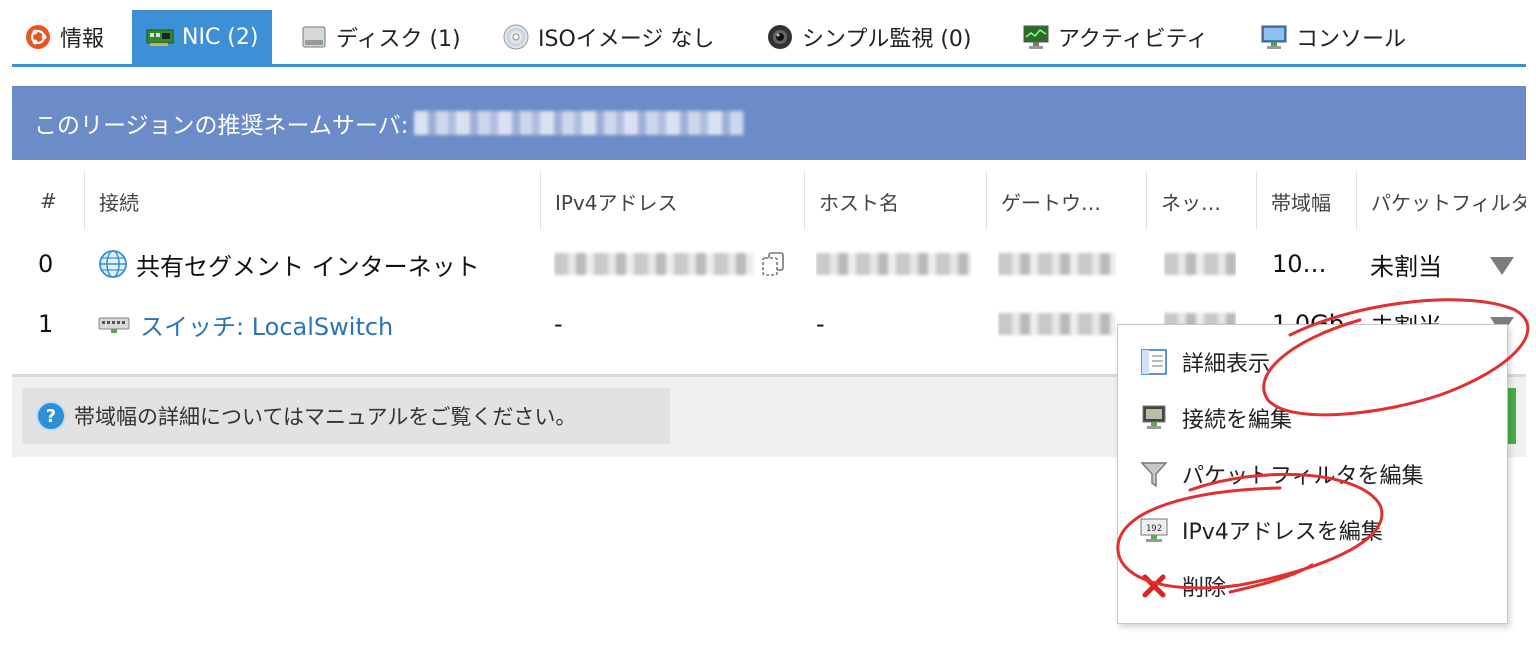 This screenshot has height=664, width=1536. I want to click on copy-icon, so click(773, 264).